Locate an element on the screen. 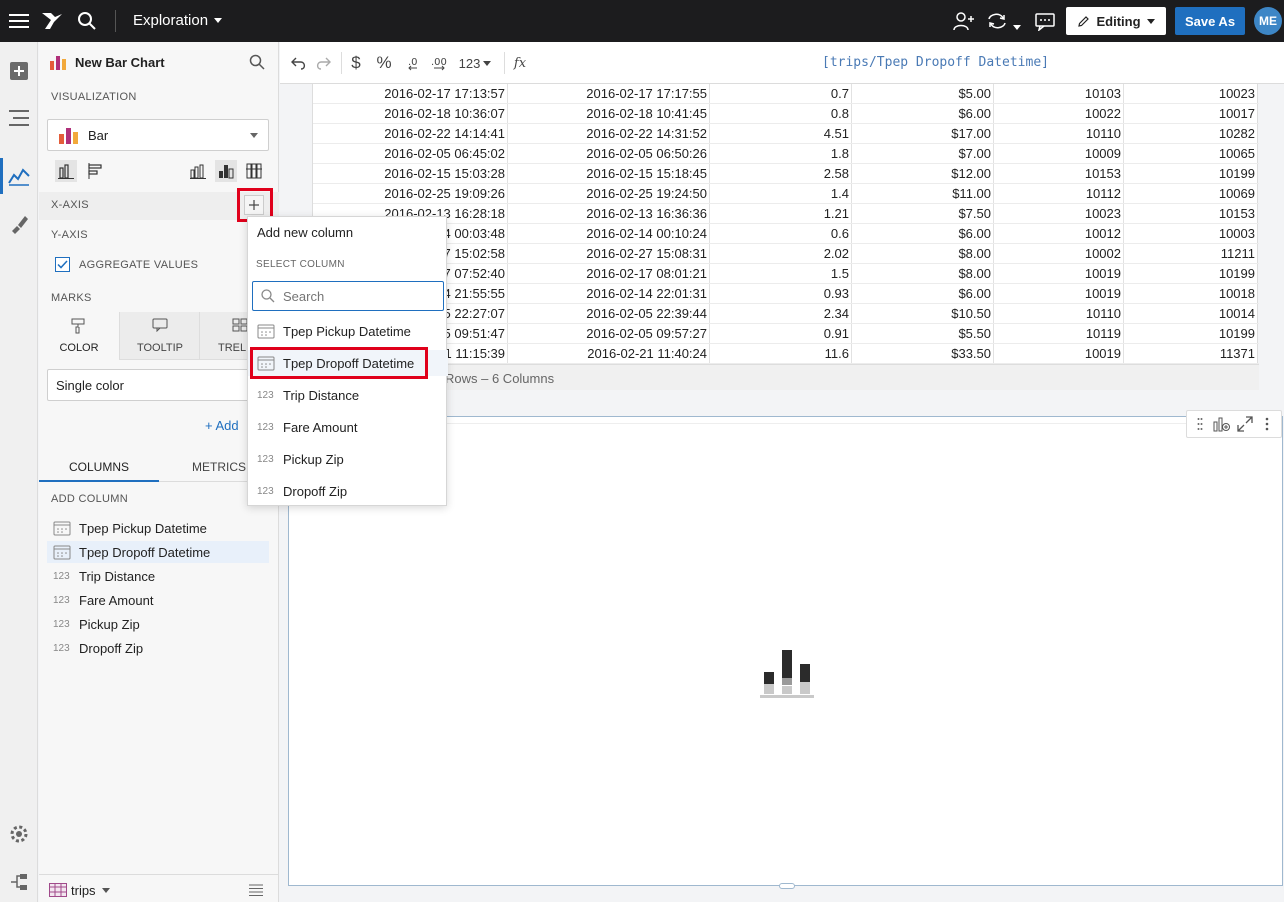  table-cell: 4.51 is located at coordinates (836, 133).